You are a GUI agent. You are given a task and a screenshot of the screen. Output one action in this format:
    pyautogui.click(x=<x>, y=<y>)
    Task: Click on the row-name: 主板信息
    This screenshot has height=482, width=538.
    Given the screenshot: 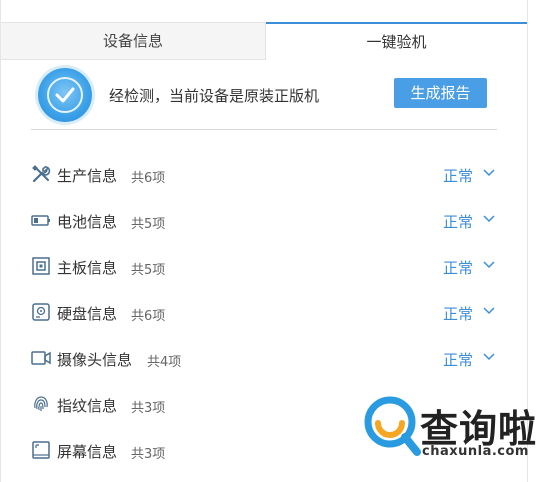 What is the action you would take?
    pyautogui.click(x=87, y=268)
    